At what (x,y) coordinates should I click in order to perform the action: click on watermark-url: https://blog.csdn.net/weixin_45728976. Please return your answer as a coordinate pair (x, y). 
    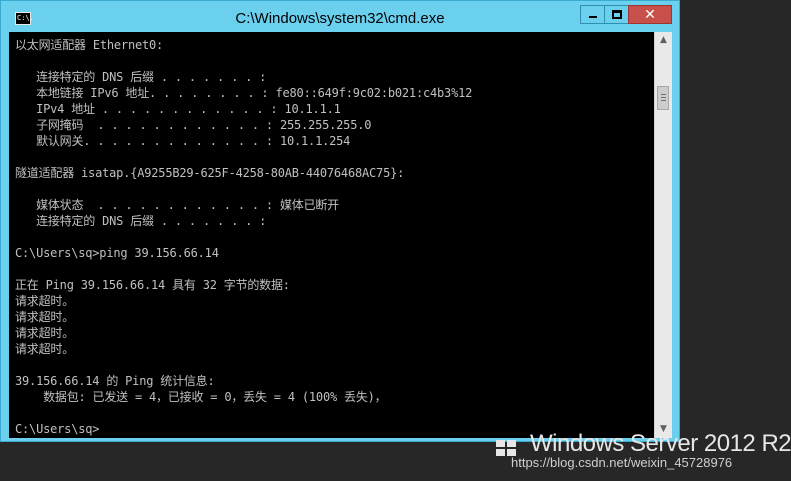
    Looking at the image, I should click on (622, 462).